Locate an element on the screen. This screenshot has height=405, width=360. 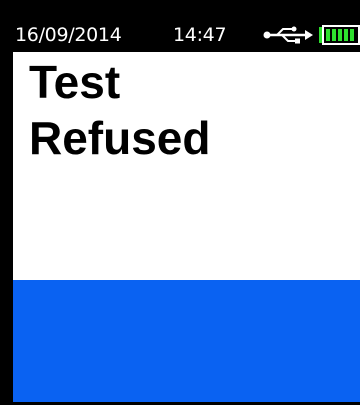
battery-icon is located at coordinates (339, 35).